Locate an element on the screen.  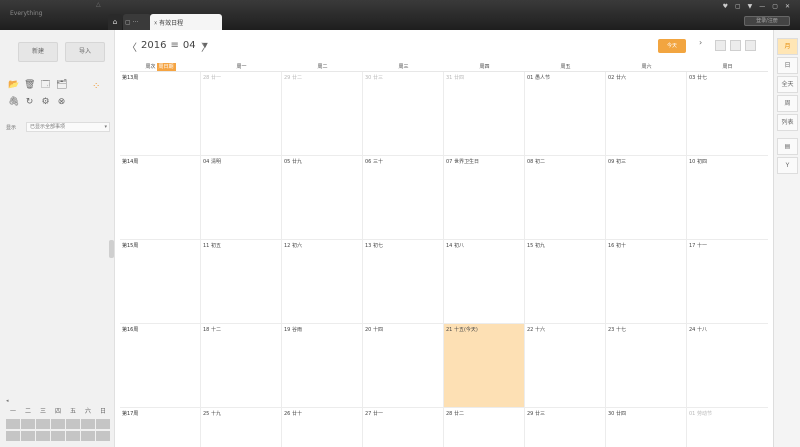
day-cell: 01 愚人节 is located at coordinates (565, 114).